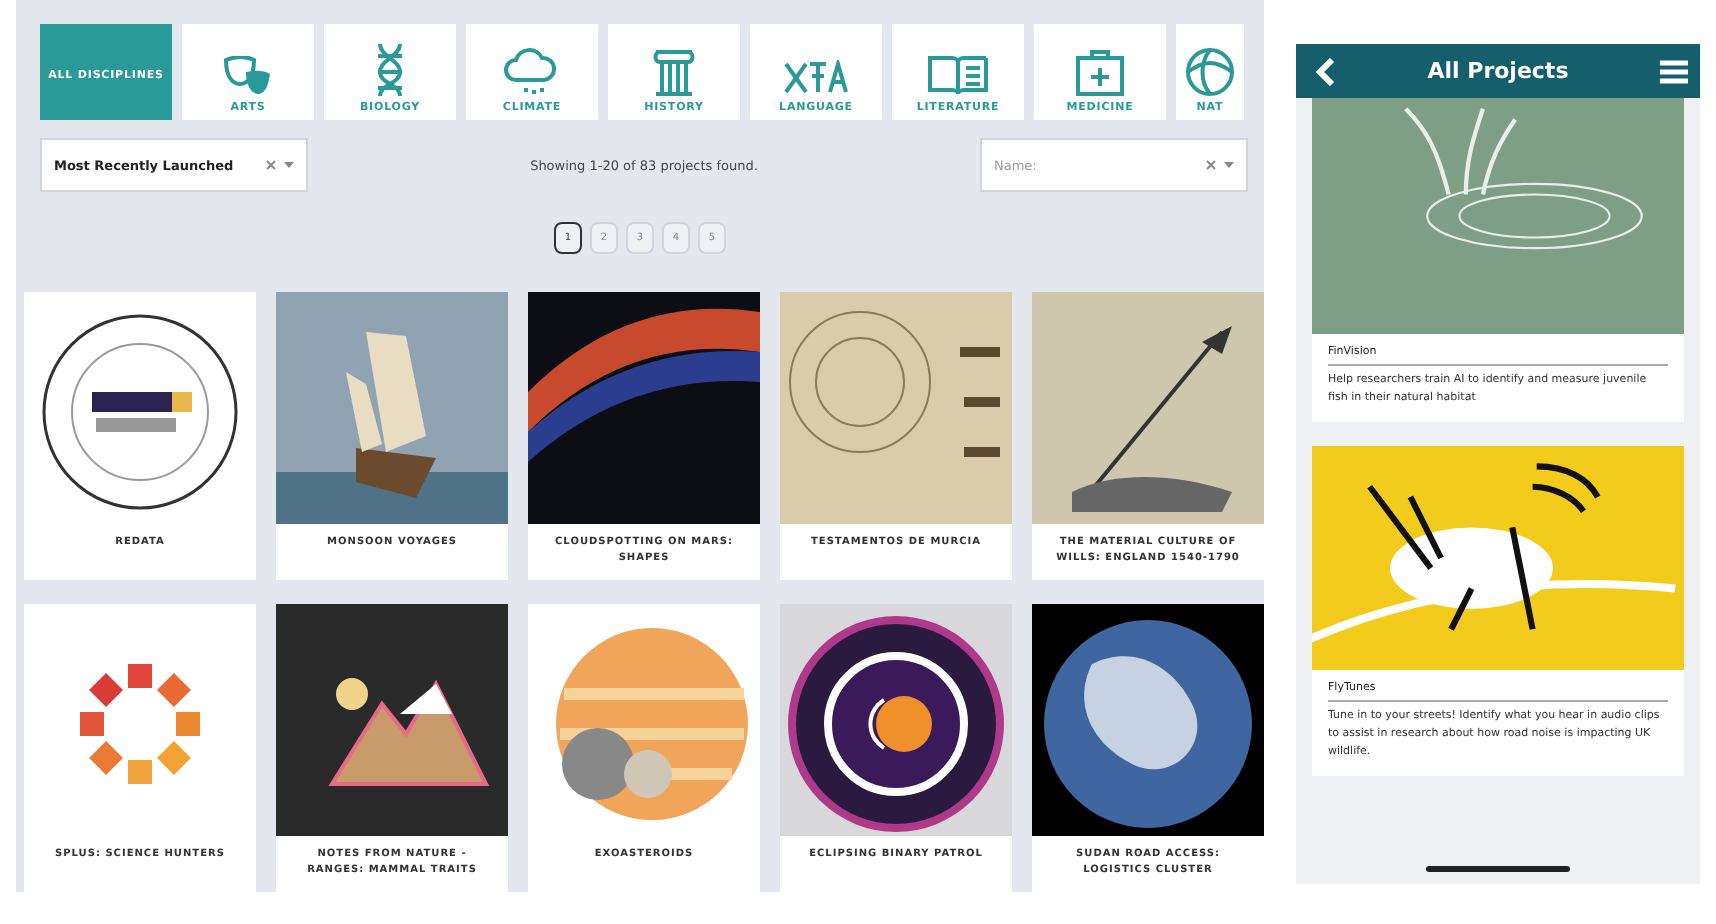  What do you see at coordinates (532, 71) in the screenshot?
I see `cloud-icon` at bounding box center [532, 71].